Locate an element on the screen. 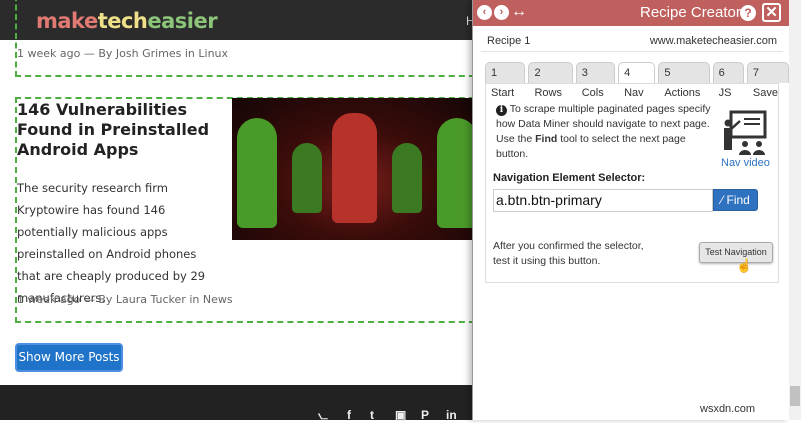 The image size is (801, 423). selector-label: Navigation Element Selector: is located at coordinates (569, 178).